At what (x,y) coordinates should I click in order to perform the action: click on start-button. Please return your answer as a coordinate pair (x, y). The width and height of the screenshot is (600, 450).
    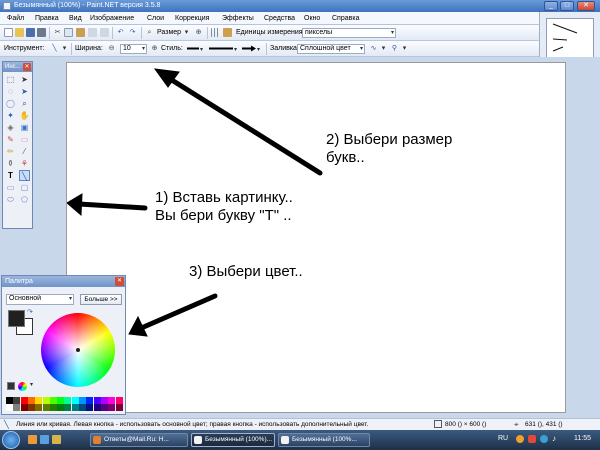
    Looking at the image, I should click on (11, 440).